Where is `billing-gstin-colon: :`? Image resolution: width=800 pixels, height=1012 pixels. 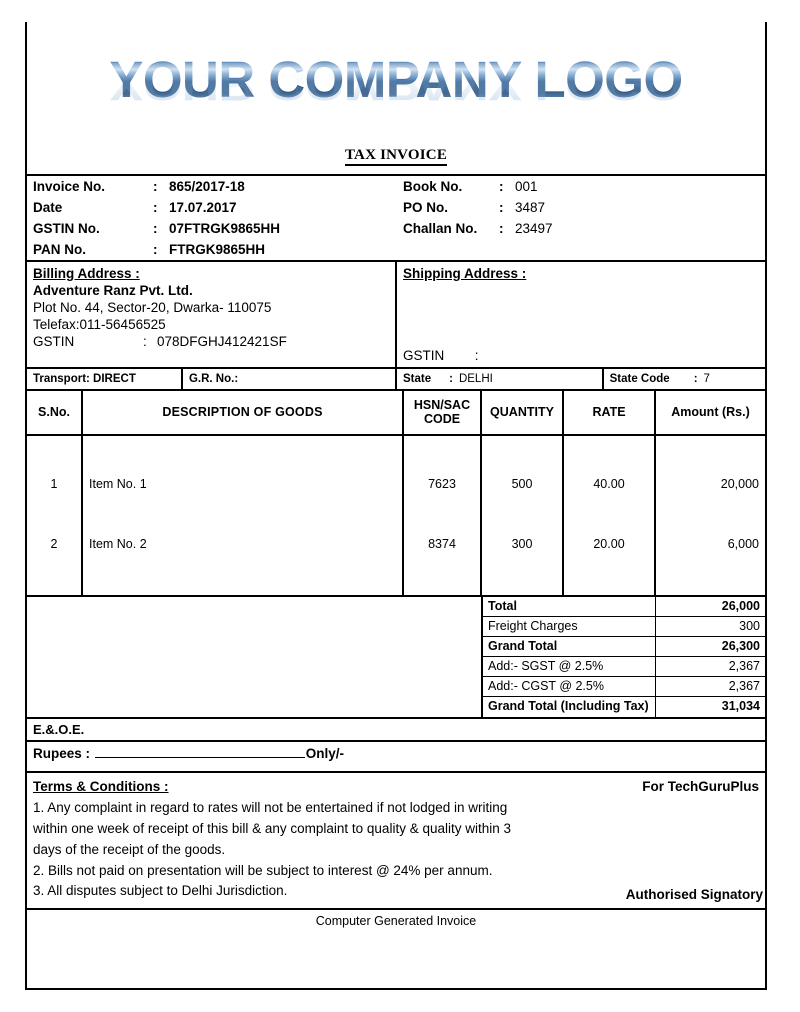
billing-gstin-colon: : is located at coordinates (145, 341).